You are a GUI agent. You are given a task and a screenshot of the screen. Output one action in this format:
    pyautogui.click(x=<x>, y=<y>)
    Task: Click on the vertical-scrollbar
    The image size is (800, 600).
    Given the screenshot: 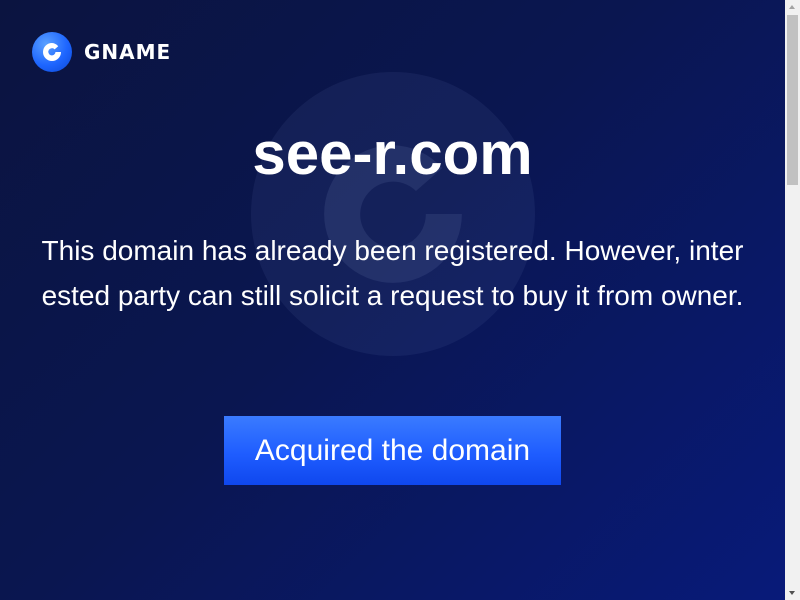 What is the action you would take?
    pyautogui.click(x=792, y=300)
    